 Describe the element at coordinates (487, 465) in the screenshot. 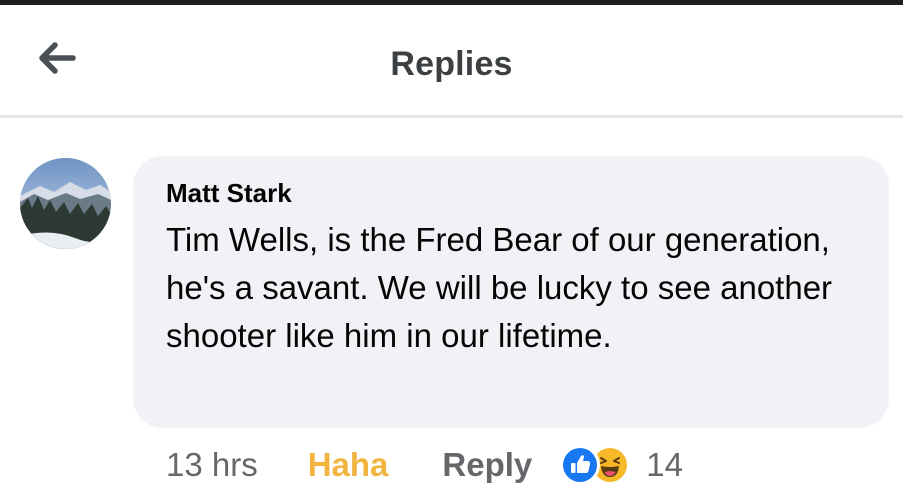

I see `reply-button: Reply` at that location.